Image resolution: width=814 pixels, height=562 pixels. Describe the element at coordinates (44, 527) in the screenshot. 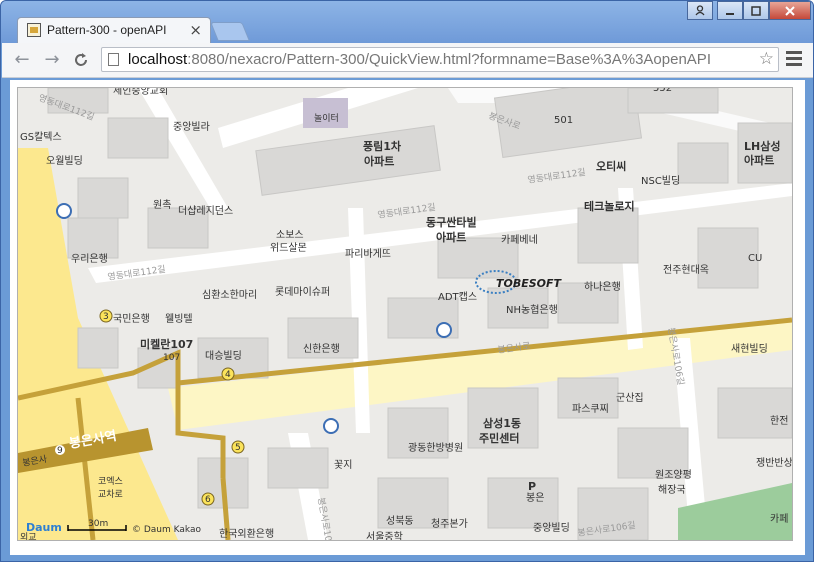

I see `daum-logo: Daum` at that location.